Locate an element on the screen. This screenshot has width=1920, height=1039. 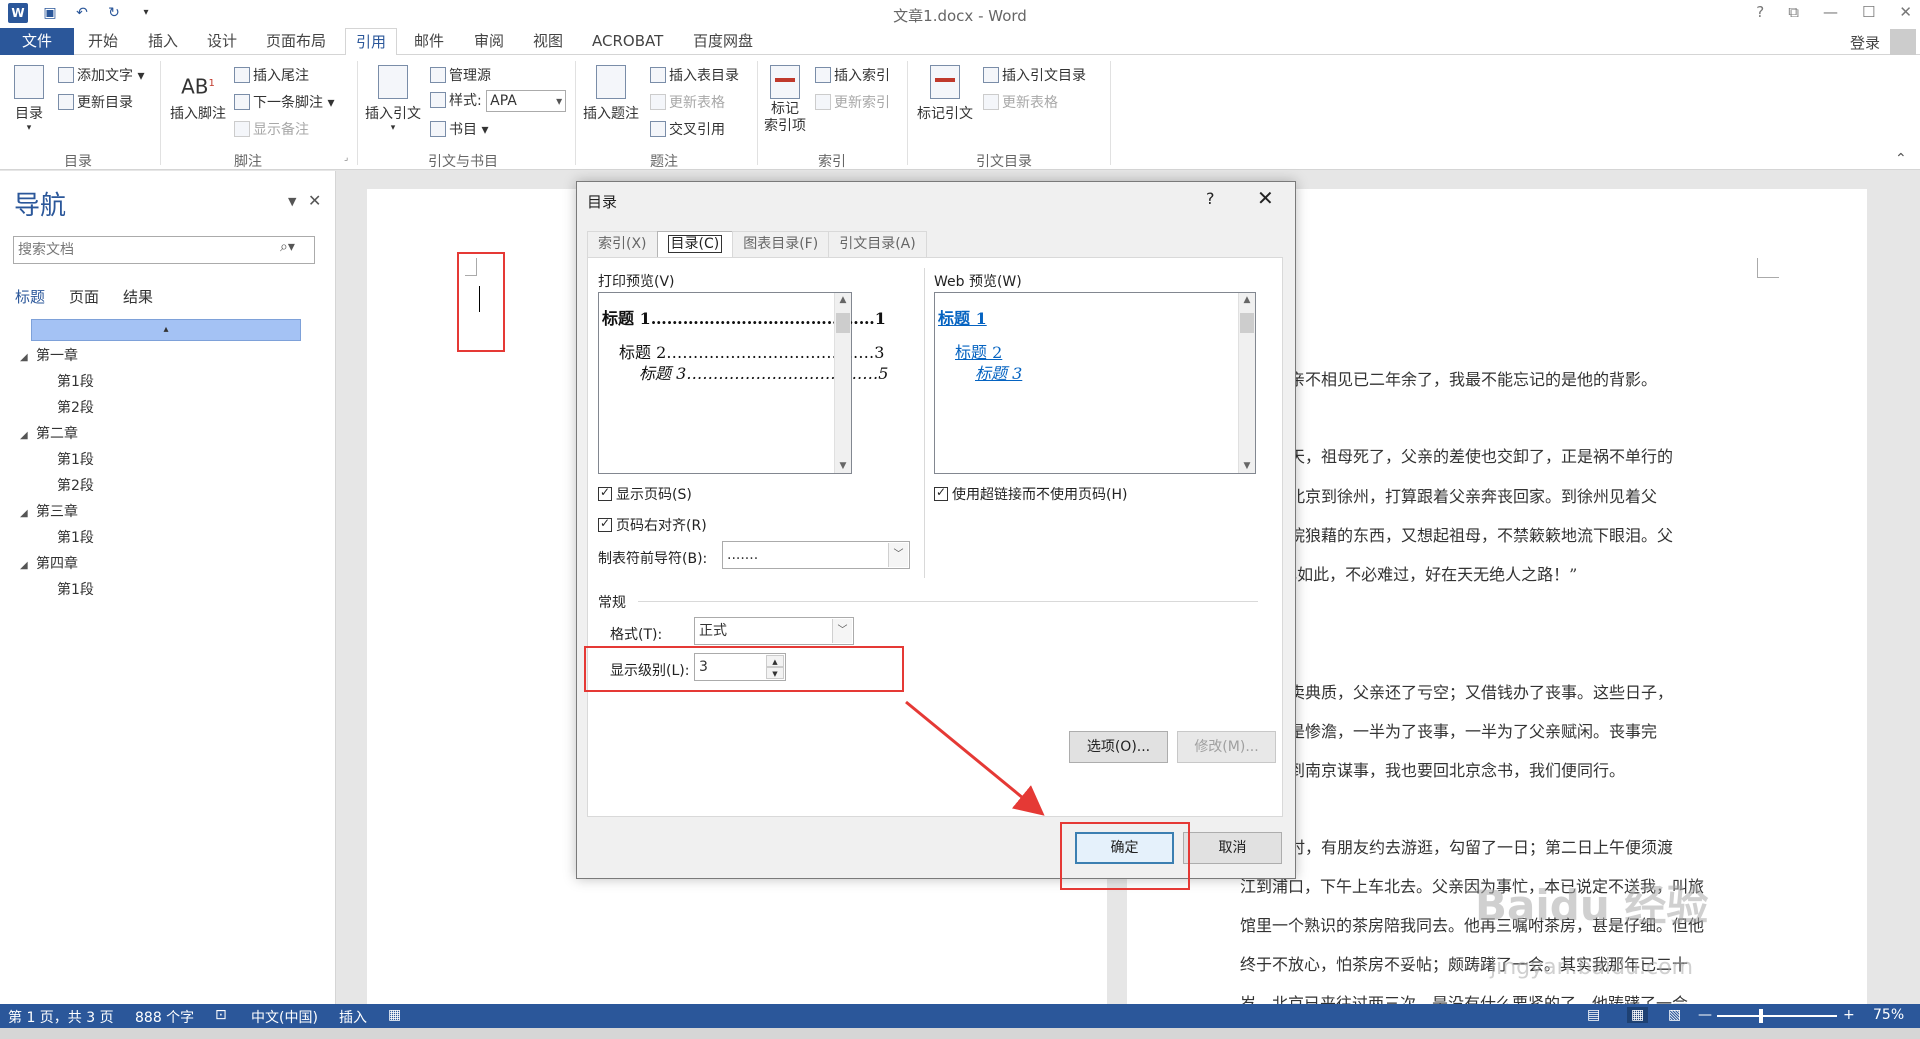
tab-table-of-authorities: 引文目录(A) is located at coordinates (877, 244).